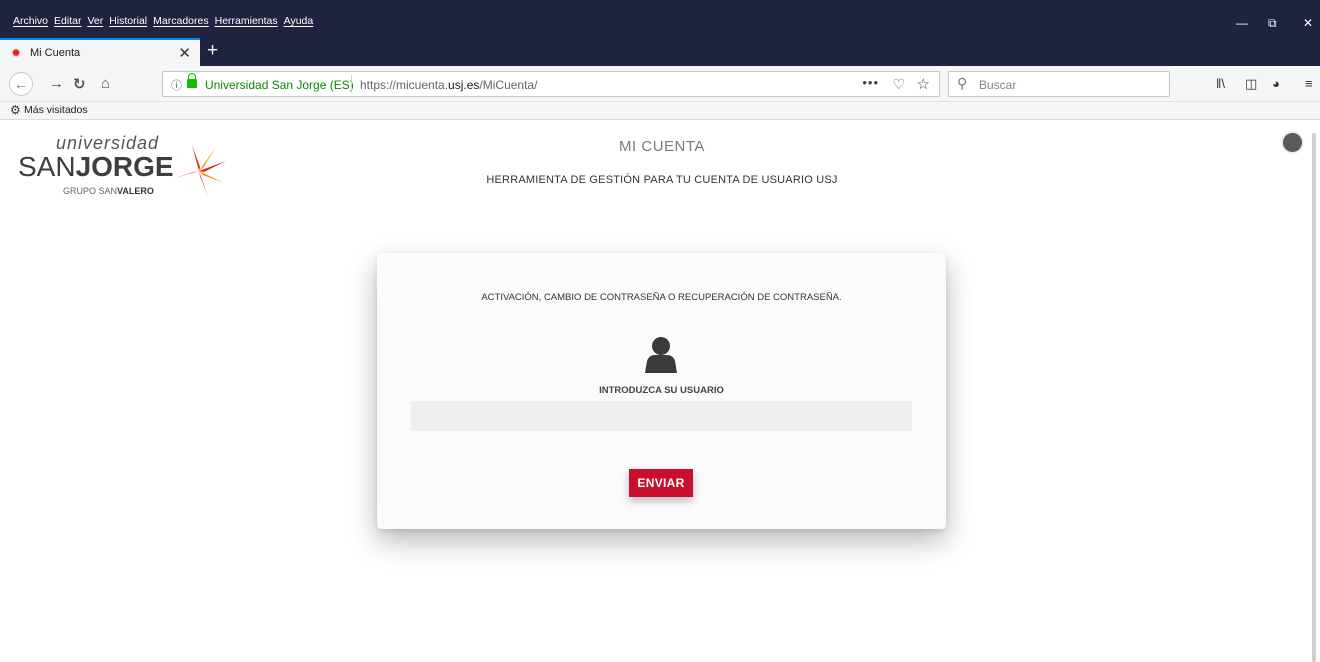 The image size is (1320, 662). I want to click on menu-ver: Ver, so click(95, 23).